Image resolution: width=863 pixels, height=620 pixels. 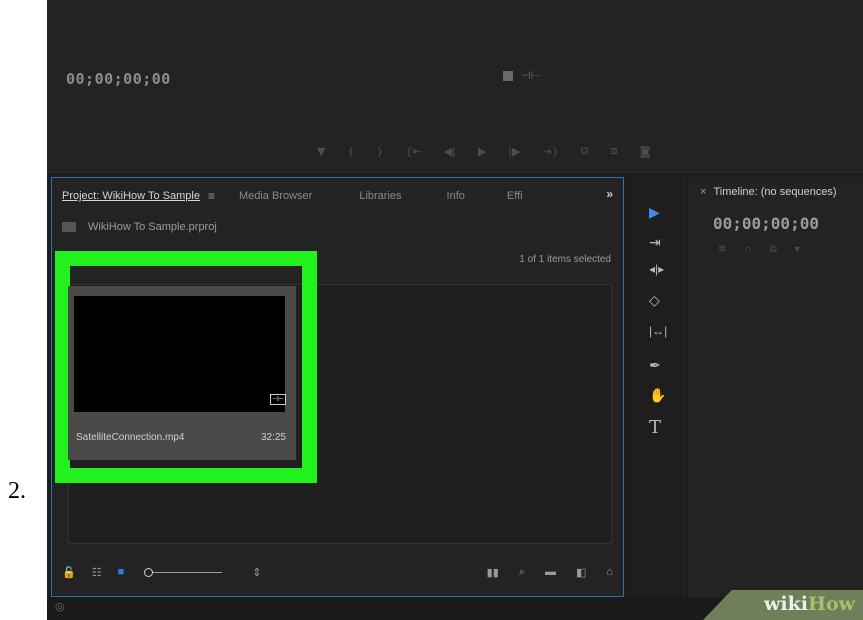 What do you see at coordinates (211, 196) in the screenshot?
I see `panel-menu-icon: ≡` at bounding box center [211, 196].